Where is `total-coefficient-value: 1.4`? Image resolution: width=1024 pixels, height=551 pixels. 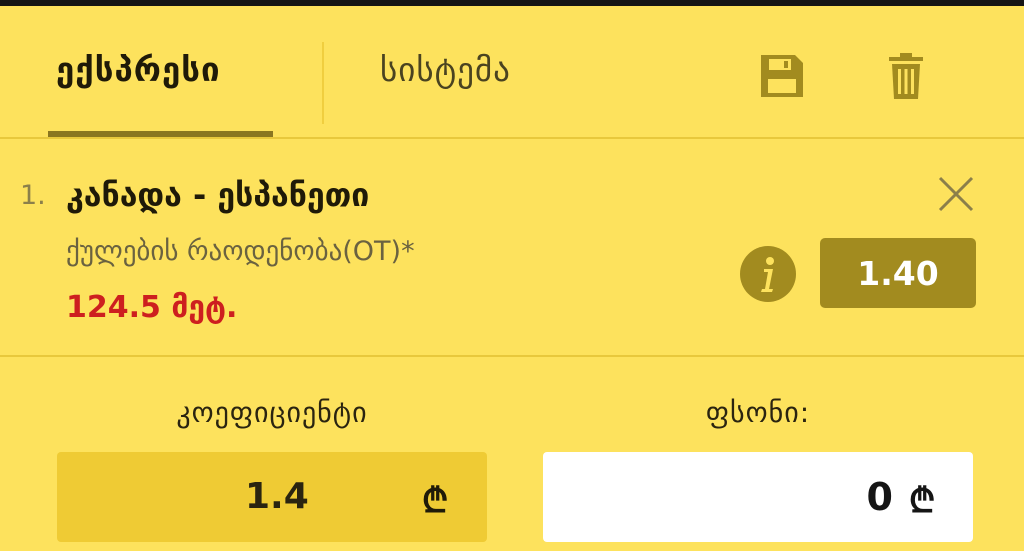 total-coefficient-value: 1.4 is located at coordinates (277, 496).